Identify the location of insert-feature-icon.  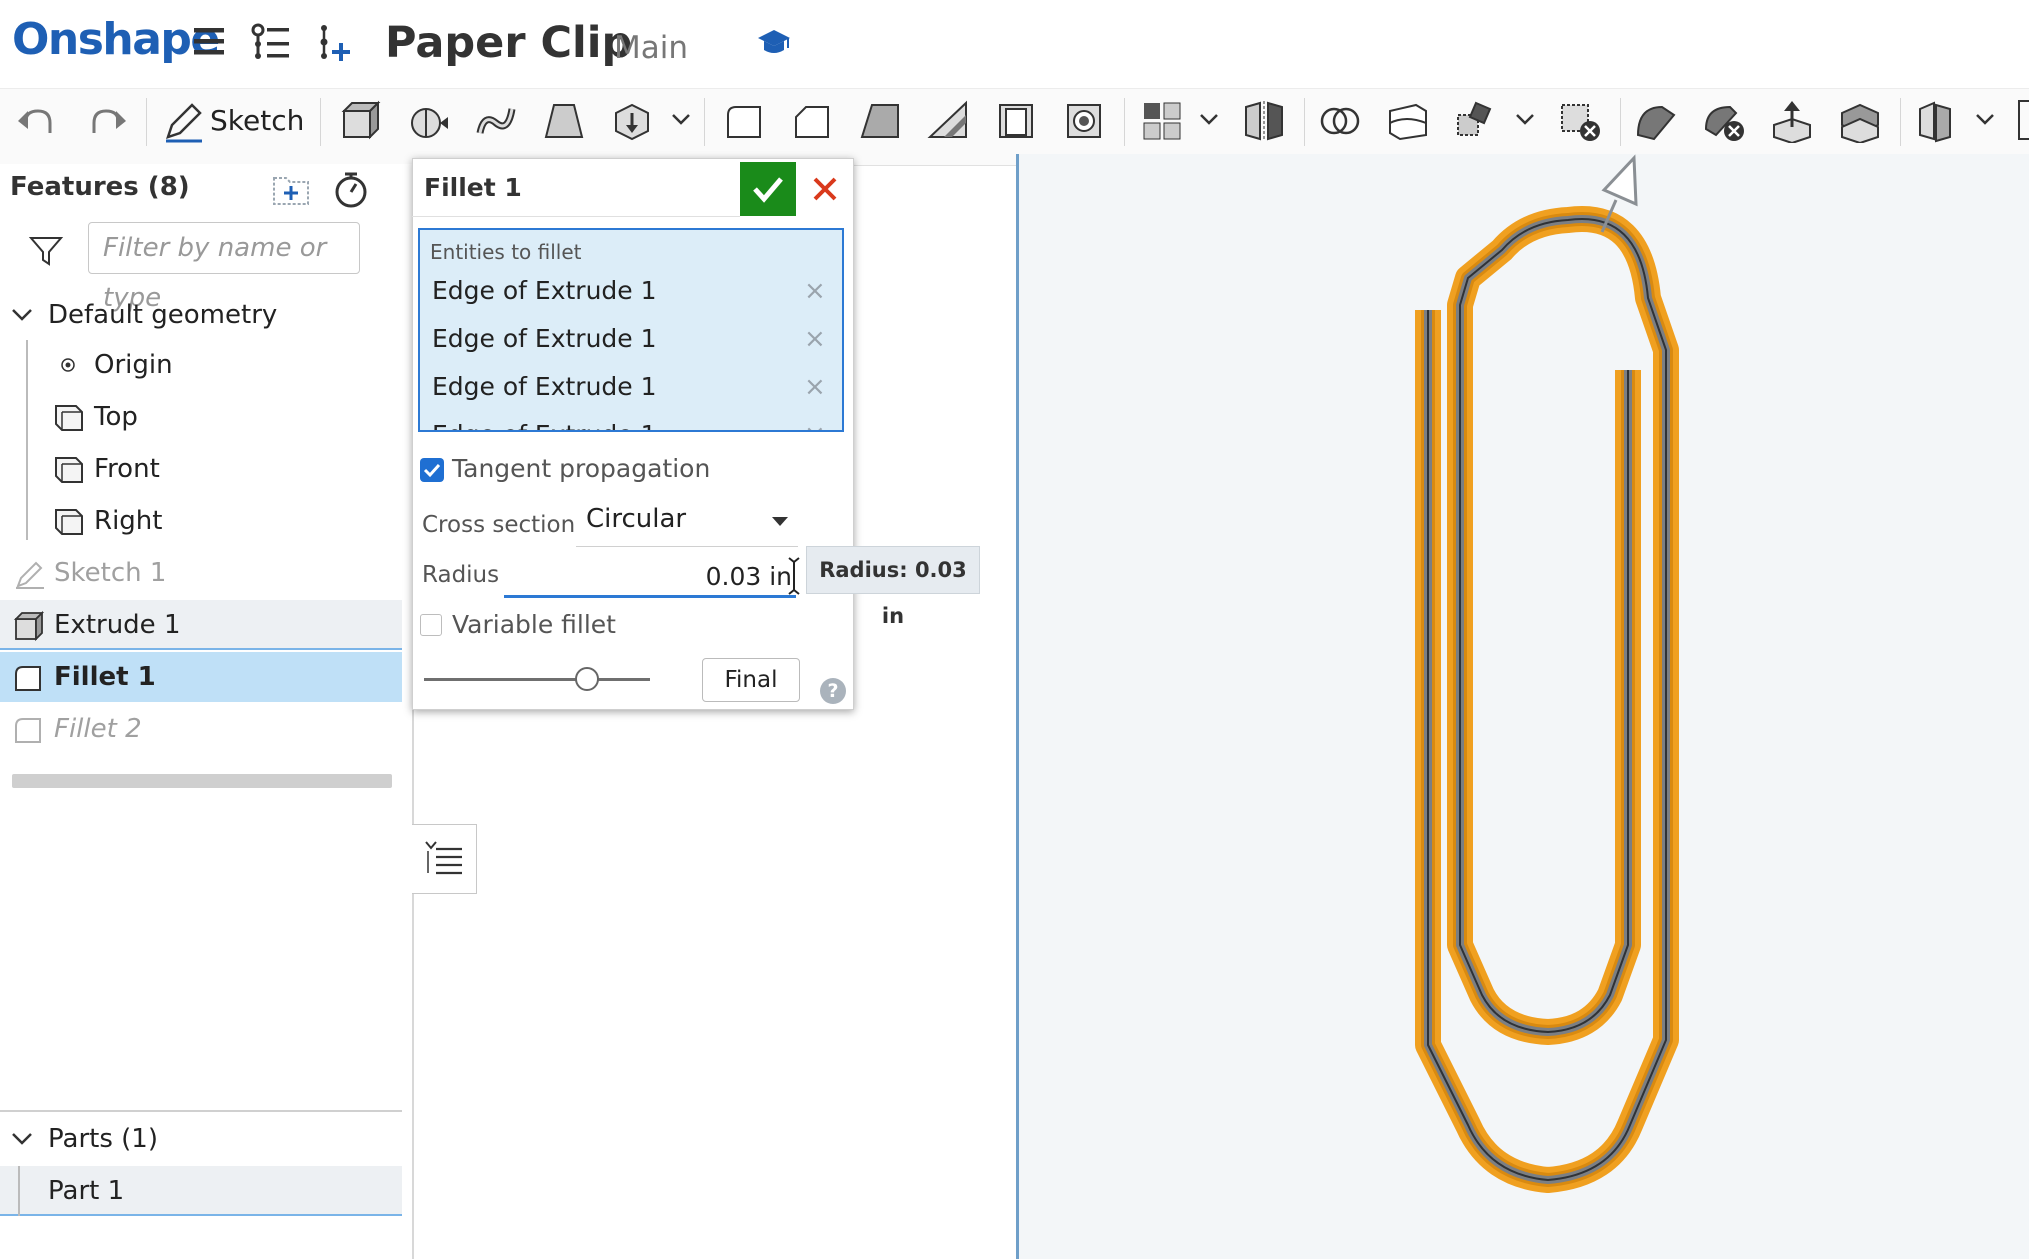
(336, 43).